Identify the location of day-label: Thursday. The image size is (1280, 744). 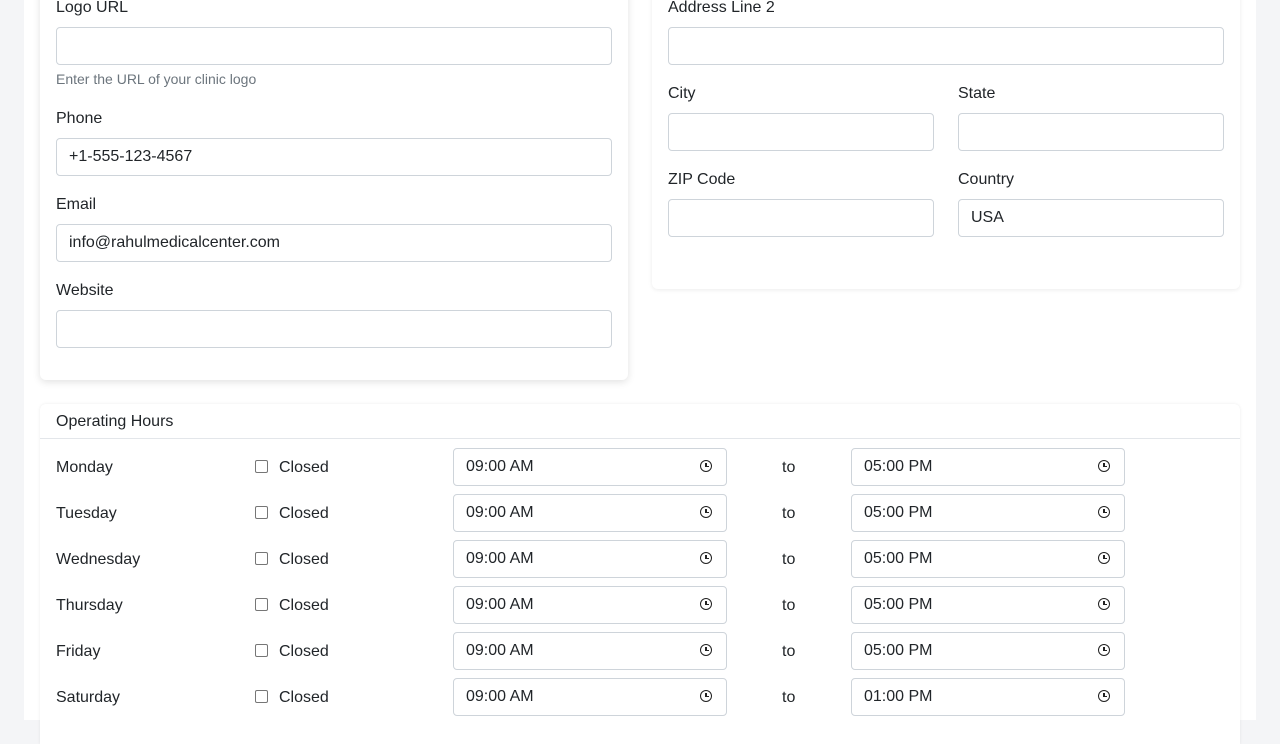
(89, 605).